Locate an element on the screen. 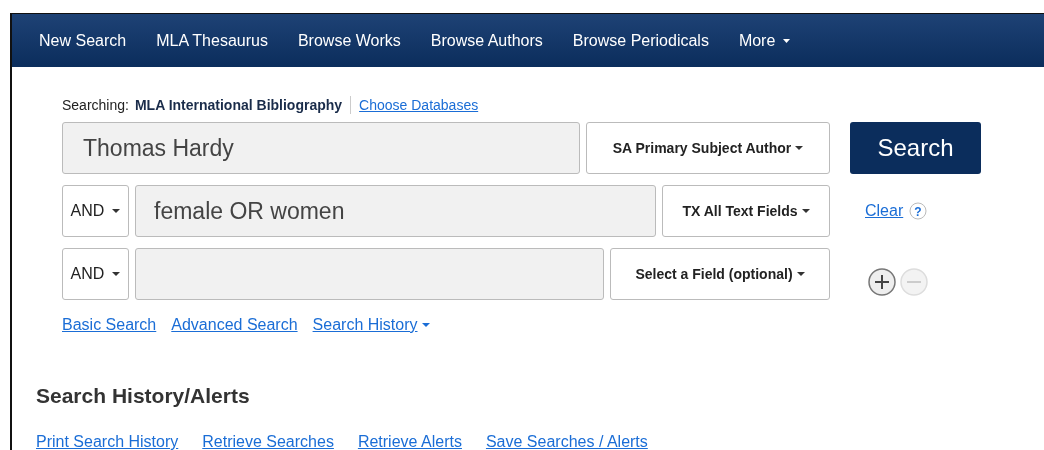 The width and height of the screenshot is (1044, 450). history-link: Print Search History is located at coordinates (107, 441).